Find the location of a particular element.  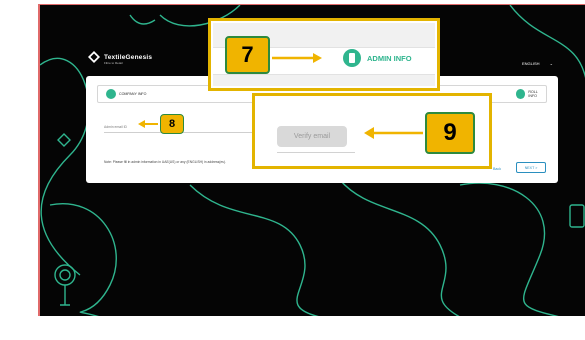

step-label: COMPANY INFO is located at coordinates (133, 94).